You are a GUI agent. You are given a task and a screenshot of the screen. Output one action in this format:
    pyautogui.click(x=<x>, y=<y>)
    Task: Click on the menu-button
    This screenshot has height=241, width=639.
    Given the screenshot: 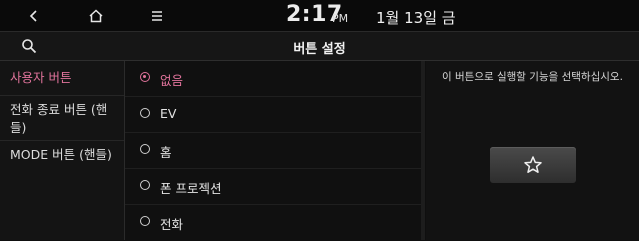 What is the action you would take?
    pyautogui.click(x=157, y=16)
    